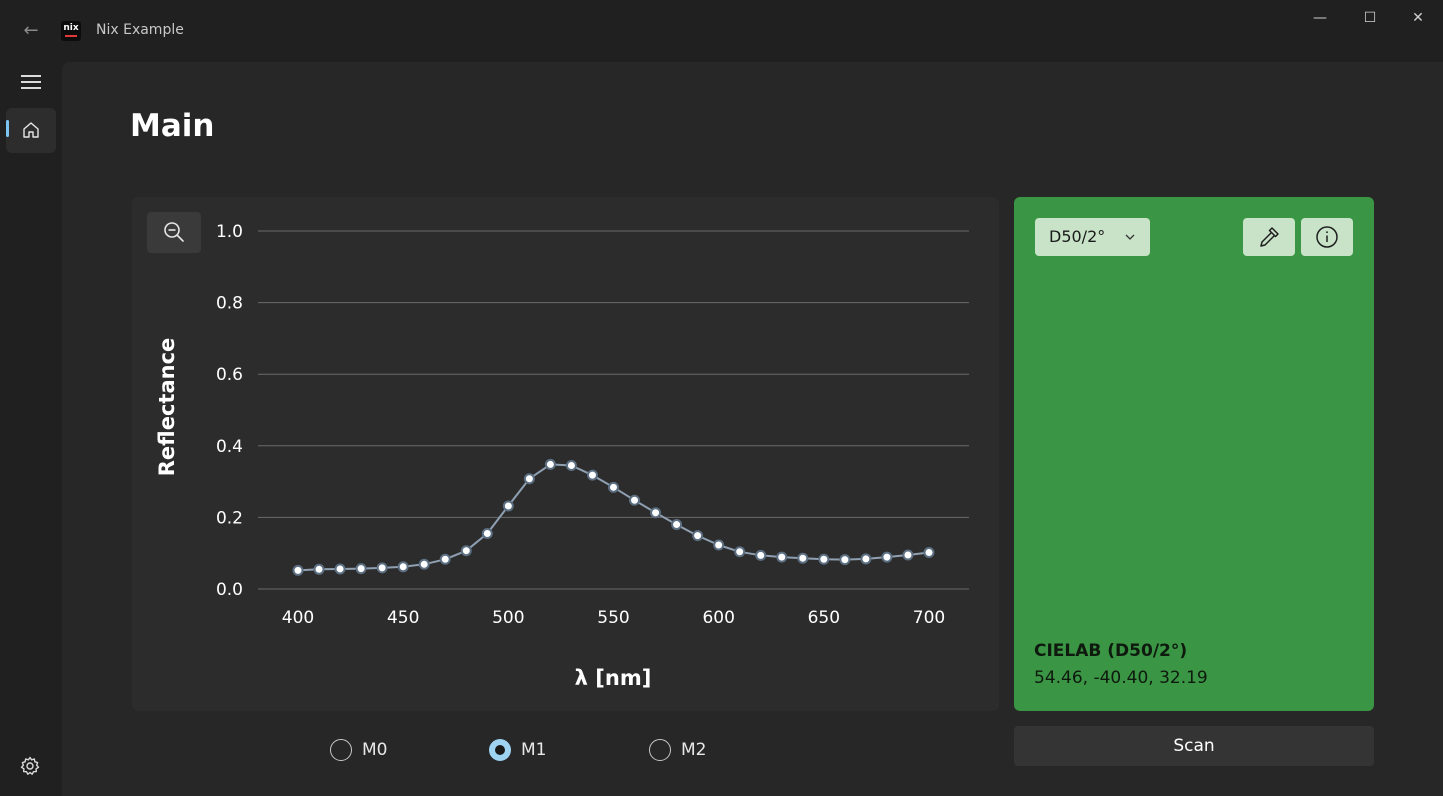 This screenshot has width=1443, height=796. Describe the element at coordinates (660, 750) in the screenshot. I see `radio-m2-circle` at that location.